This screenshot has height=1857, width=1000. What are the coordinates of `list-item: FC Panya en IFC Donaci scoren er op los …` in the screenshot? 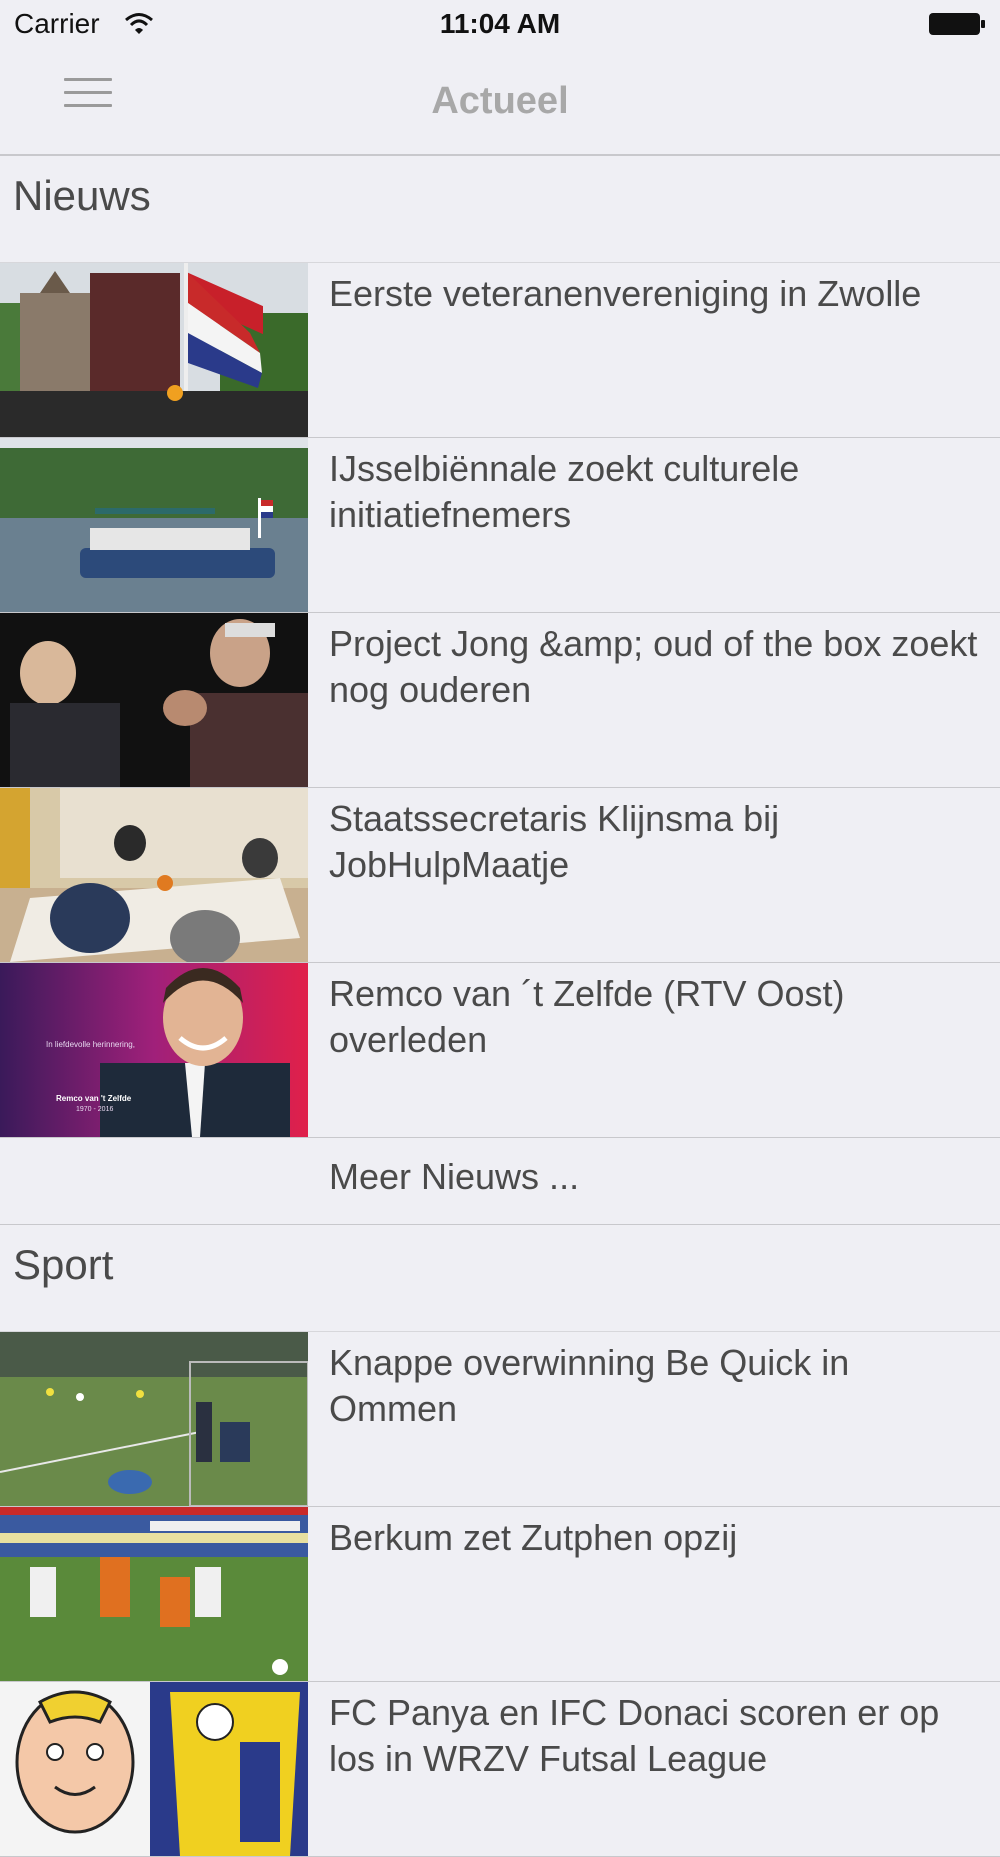 It's located at (500, 1769).